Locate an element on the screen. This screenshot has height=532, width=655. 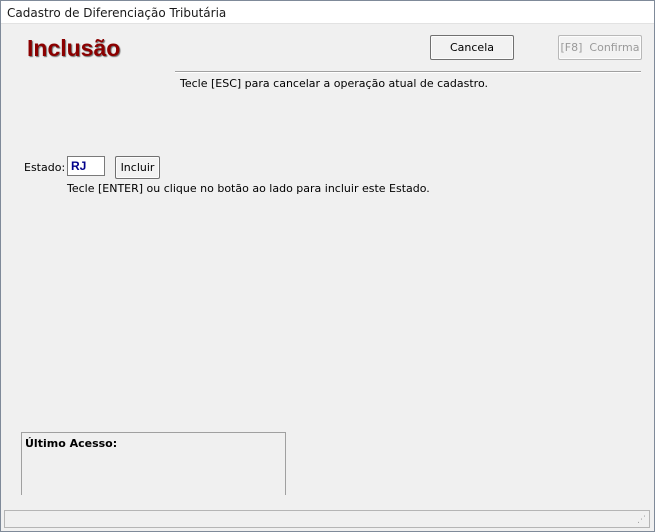
title-bar: Cadastro de Diferenciação Tributária is located at coordinates (327, 12).